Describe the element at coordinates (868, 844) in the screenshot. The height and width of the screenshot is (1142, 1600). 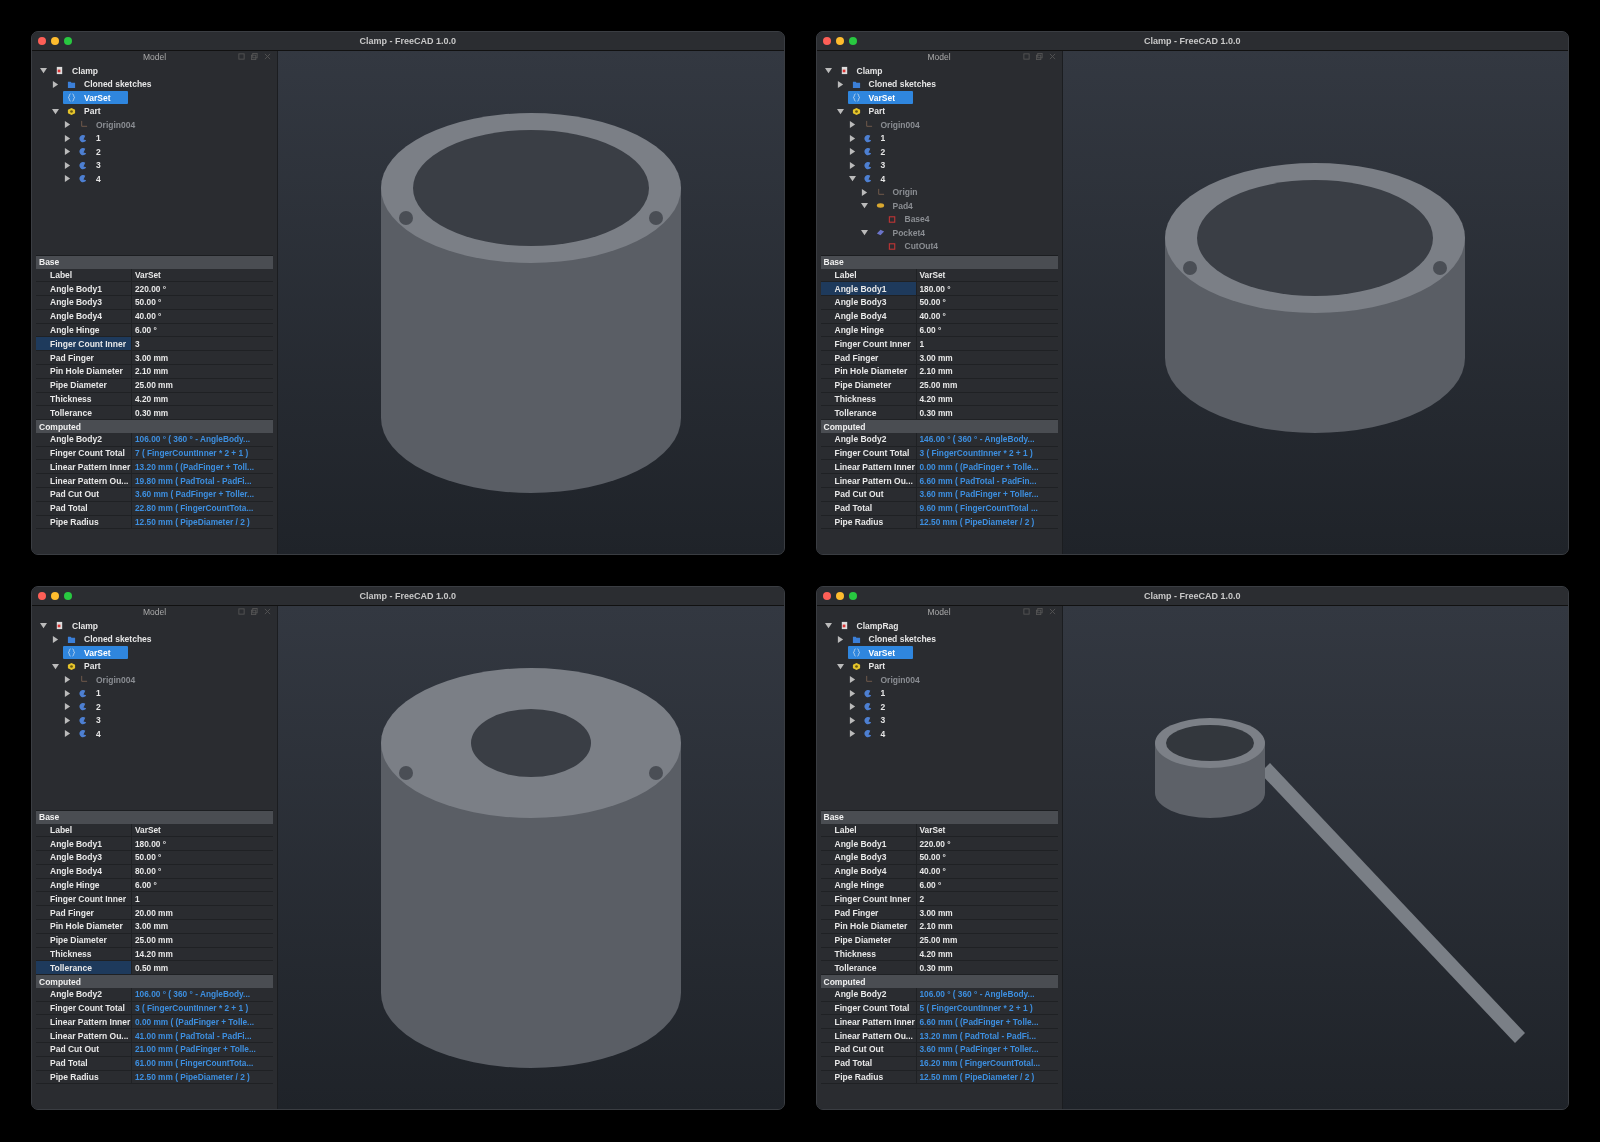
I see `property-name: Angle Body1` at that location.